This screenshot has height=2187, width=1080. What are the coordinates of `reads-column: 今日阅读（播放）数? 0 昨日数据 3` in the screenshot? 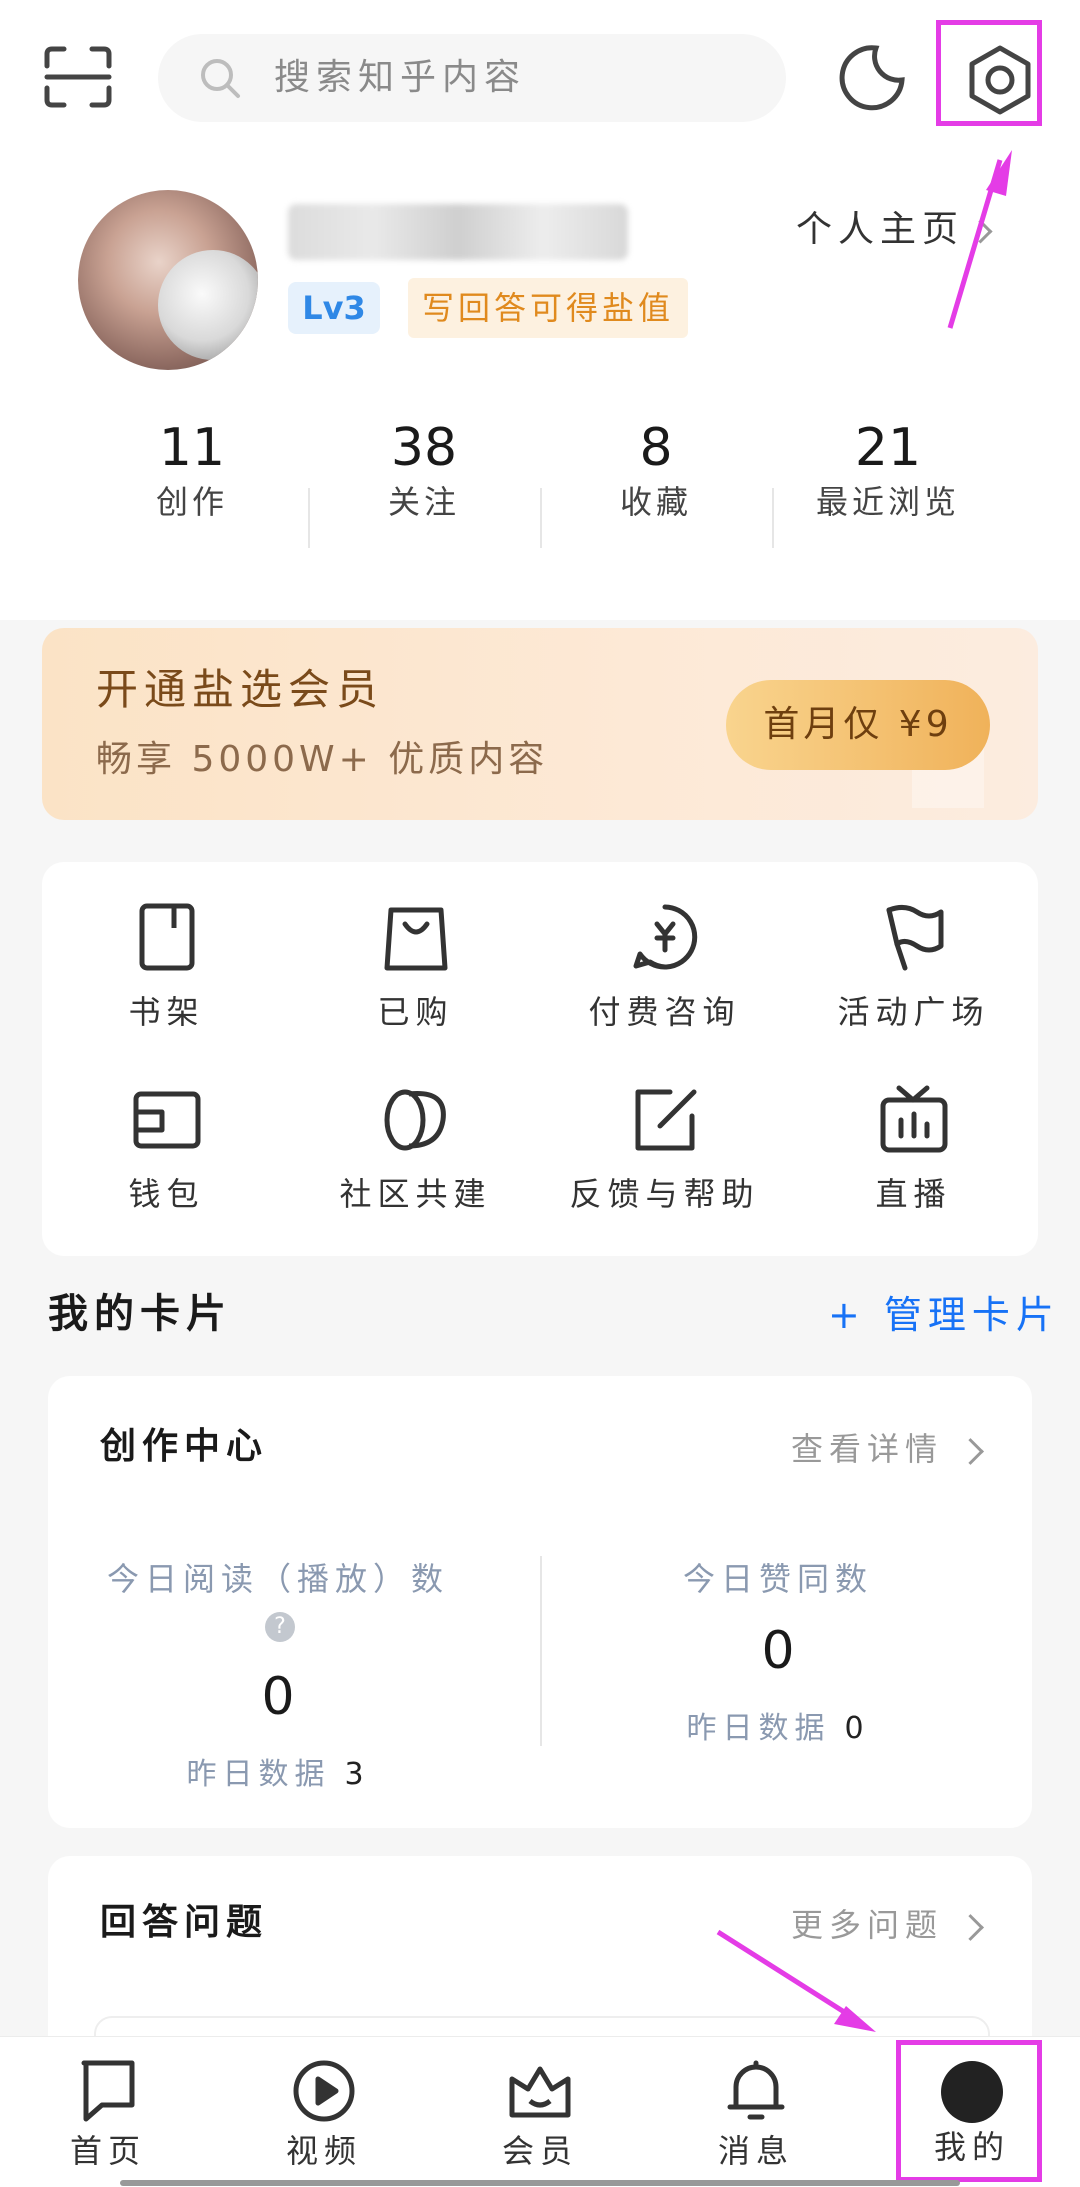 It's located at (278, 1677).